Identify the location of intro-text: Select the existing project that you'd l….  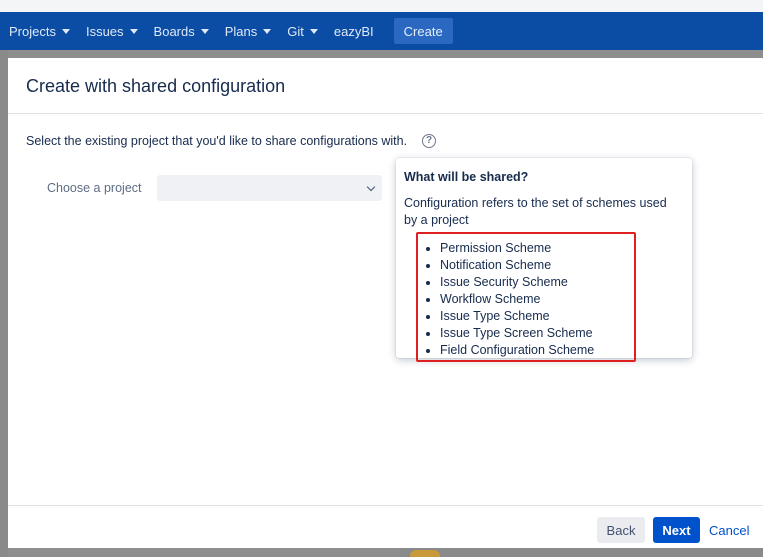
(217, 141).